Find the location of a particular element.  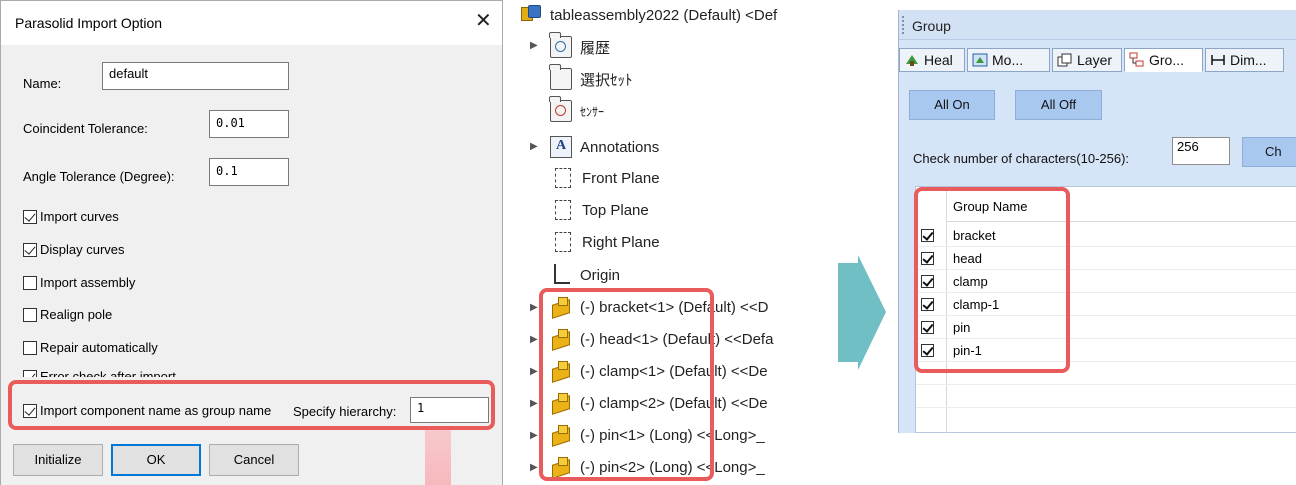

dialog-titlebar: Parasolid Import Option ✕ is located at coordinates (251, 23).